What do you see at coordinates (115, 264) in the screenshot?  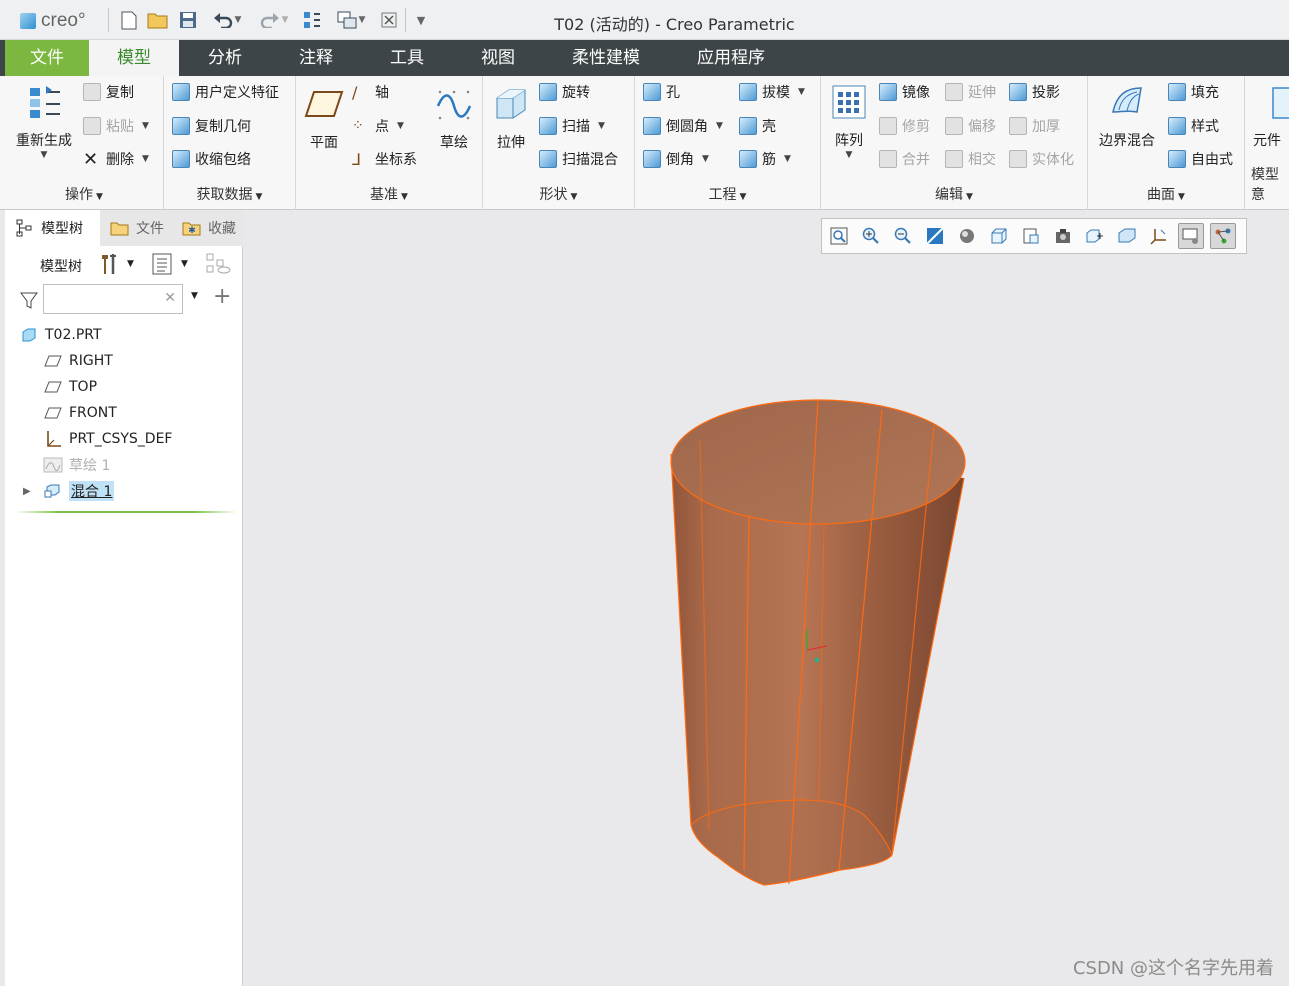 I see `tree-settings-button: ▼` at bounding box center [115, 264].